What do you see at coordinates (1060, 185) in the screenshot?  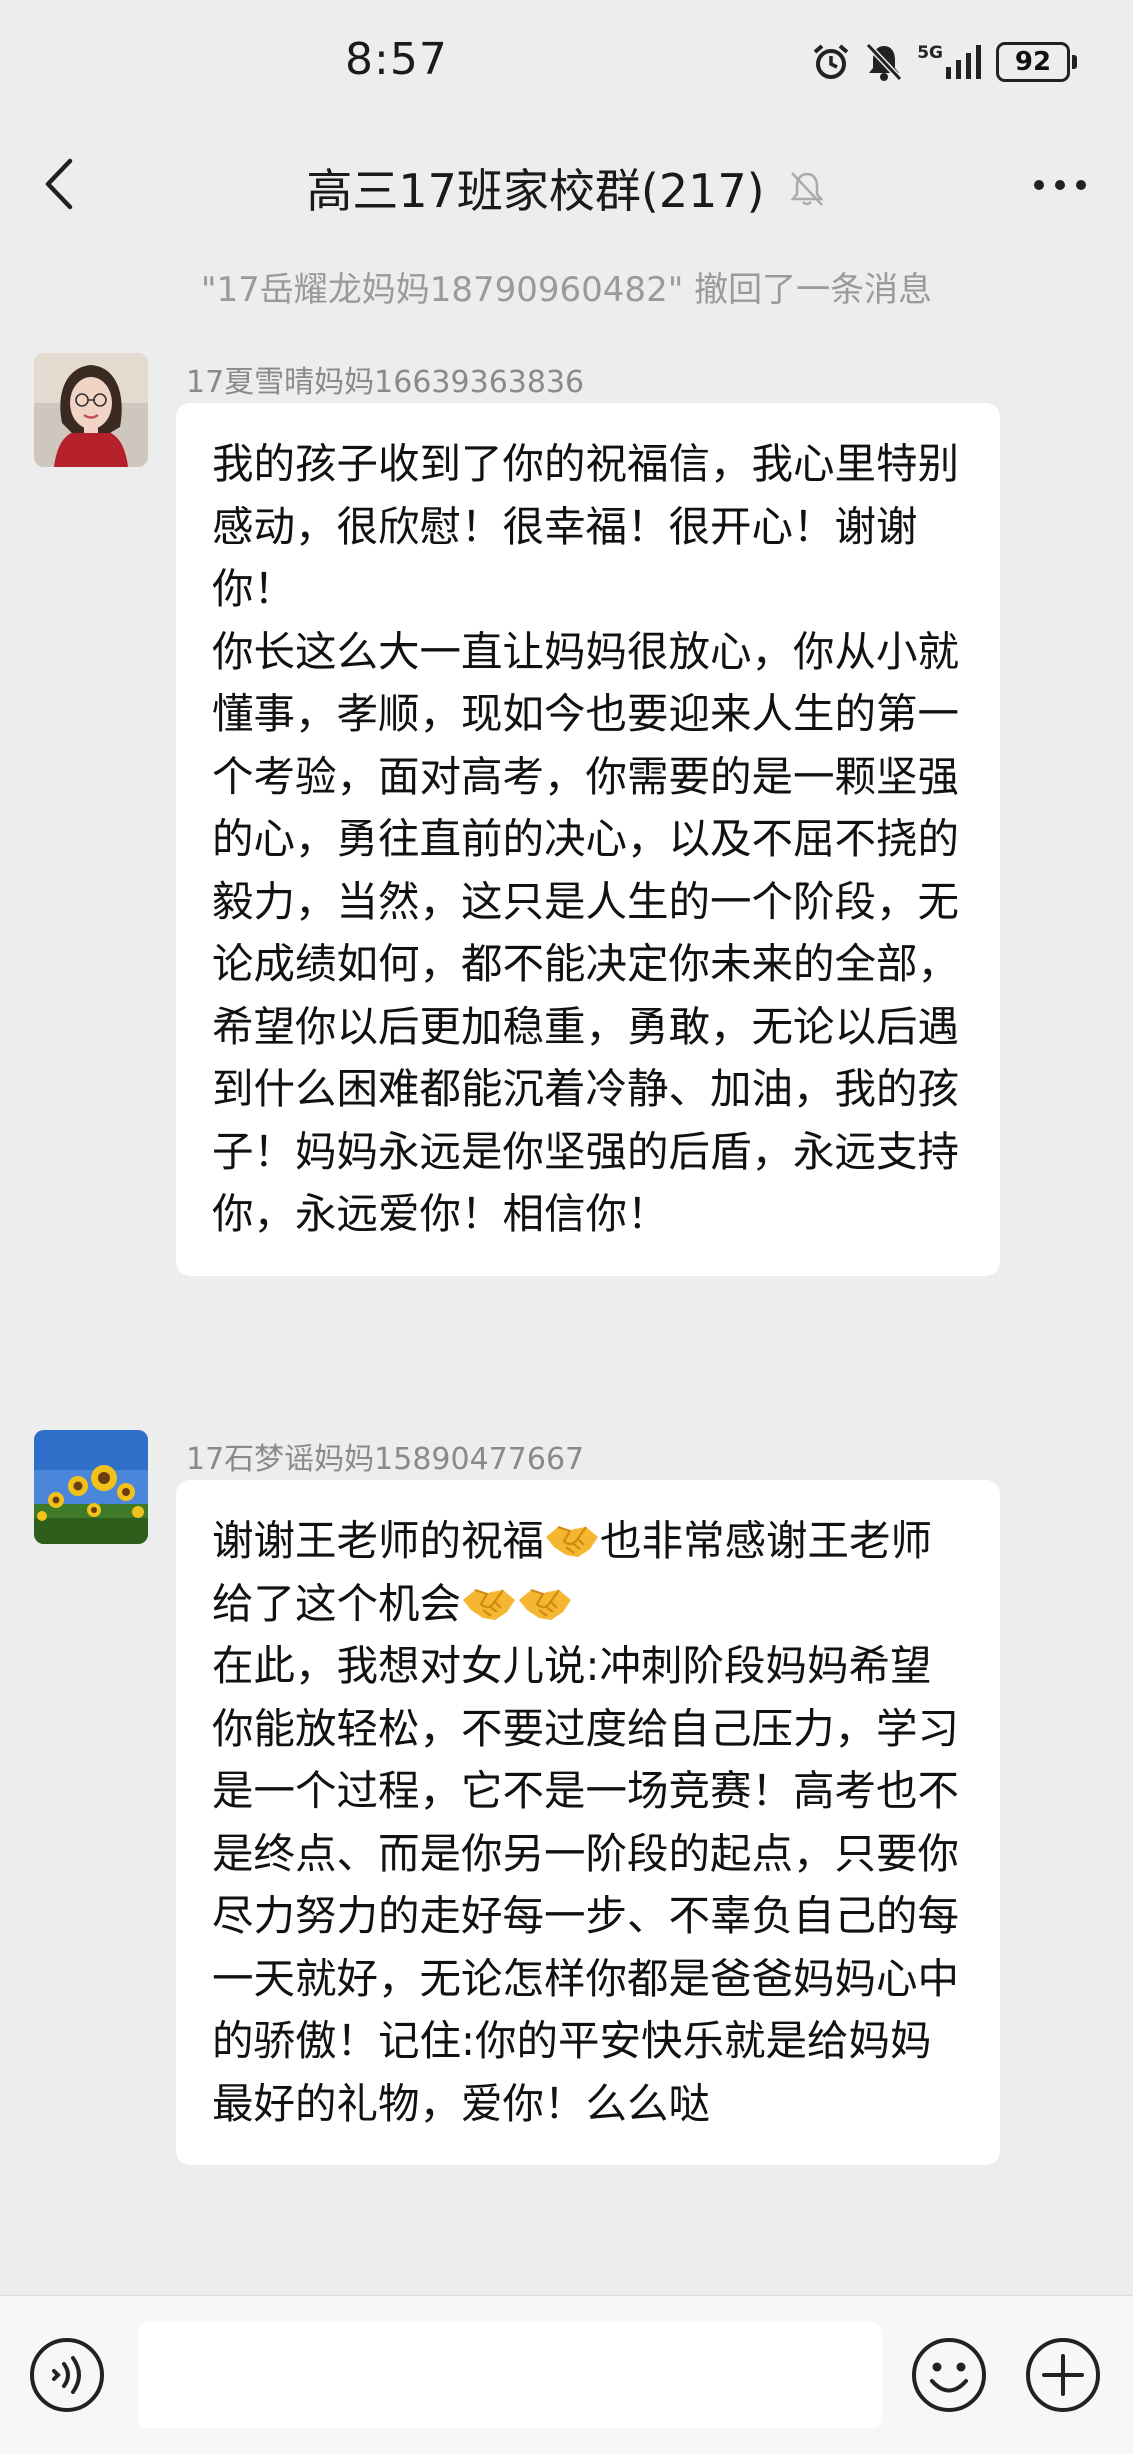 I see `more-options-icon` at bounding box center [1060, 185].